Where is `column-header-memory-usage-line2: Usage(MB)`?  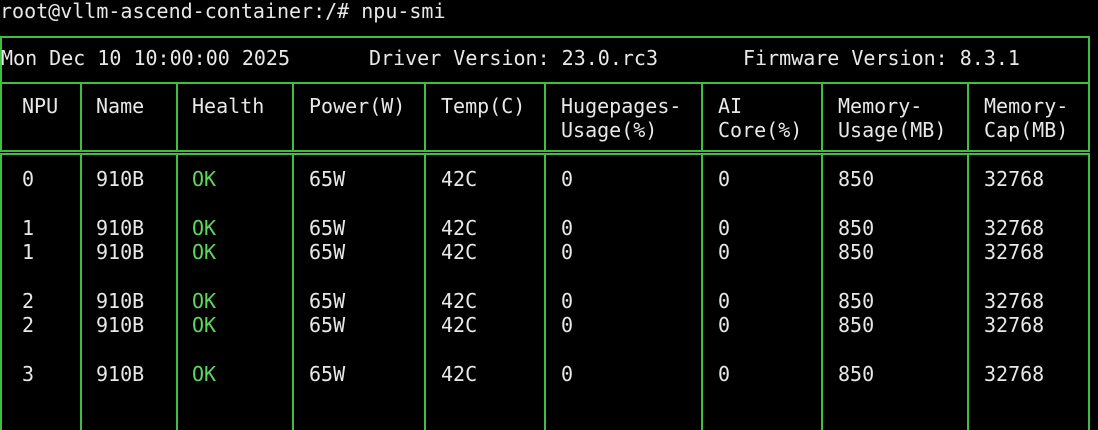 column-header-memory-usage-line2: Usage(MB) is located at coordinates (892, 130).